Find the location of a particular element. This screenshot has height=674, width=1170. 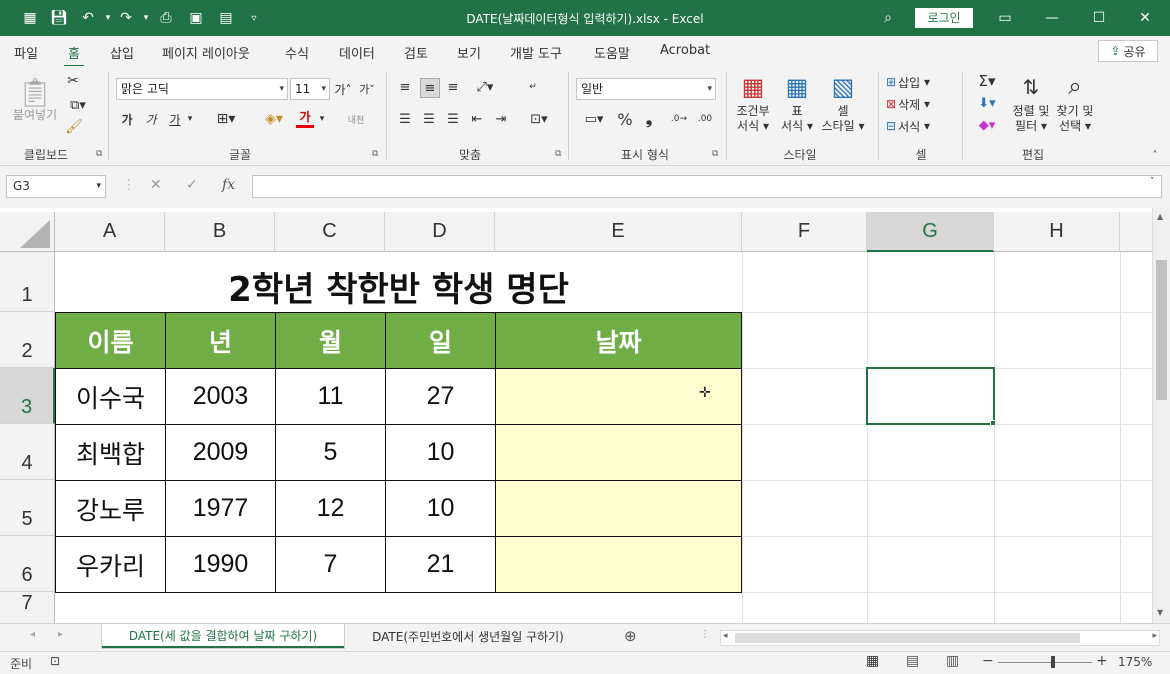

table-cell: 최백합 is located at coordinates (110, 452).